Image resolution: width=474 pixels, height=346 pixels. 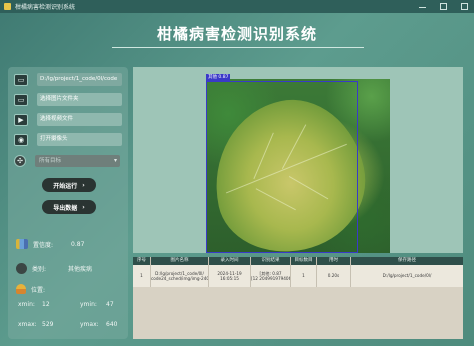 What do you see at coordinates (78, 244) in the screenshot?
I see `confidence-value: 0.87` at bounding box center [78, 244].